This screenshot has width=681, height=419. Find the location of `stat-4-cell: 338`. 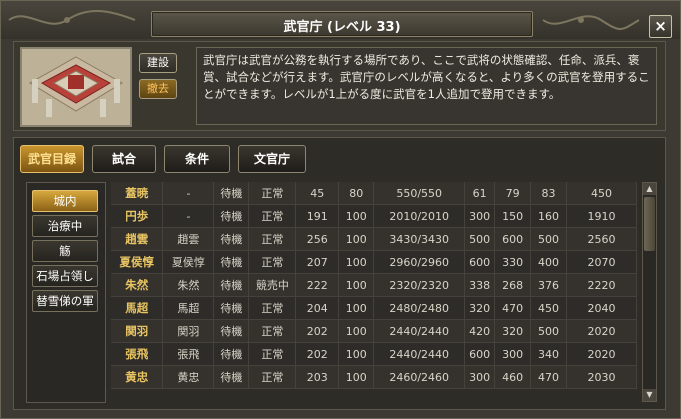

stat-4-cell: 338 is located at coordinates (480, 285).